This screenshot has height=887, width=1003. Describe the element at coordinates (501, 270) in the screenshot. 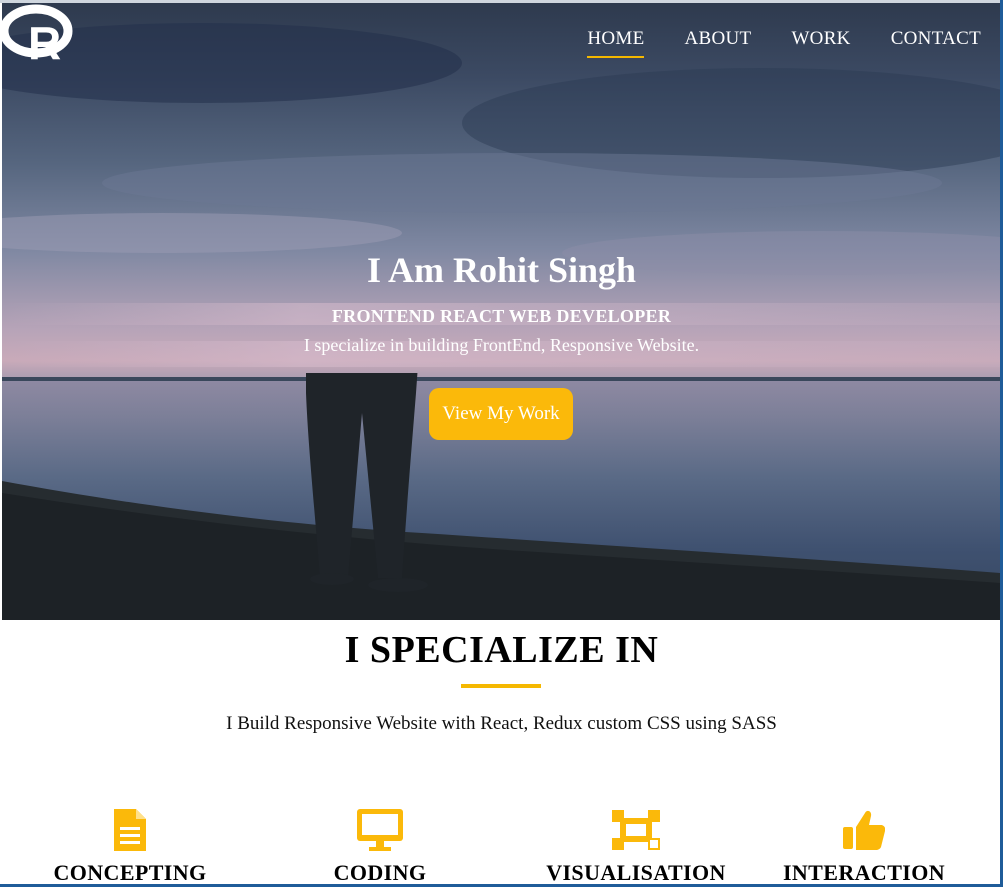

I see `hero-title: I Am Rohit Singh` at that location.